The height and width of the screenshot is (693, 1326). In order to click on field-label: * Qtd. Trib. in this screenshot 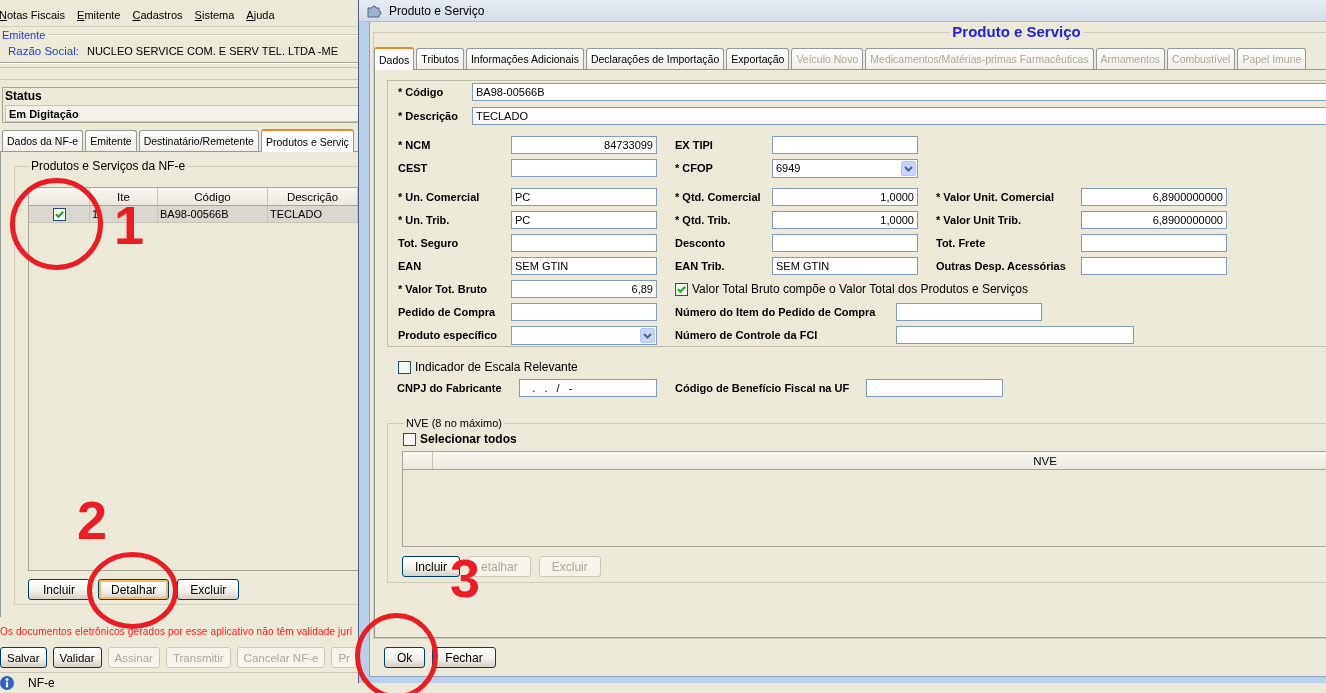, I will do `click(703, 220)`.